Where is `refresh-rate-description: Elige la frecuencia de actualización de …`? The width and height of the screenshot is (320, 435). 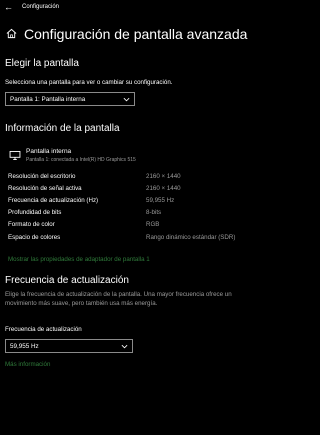 refresh-rate-description: Elige la frecuencia de actualización de … is located at coordinates (118, 299).